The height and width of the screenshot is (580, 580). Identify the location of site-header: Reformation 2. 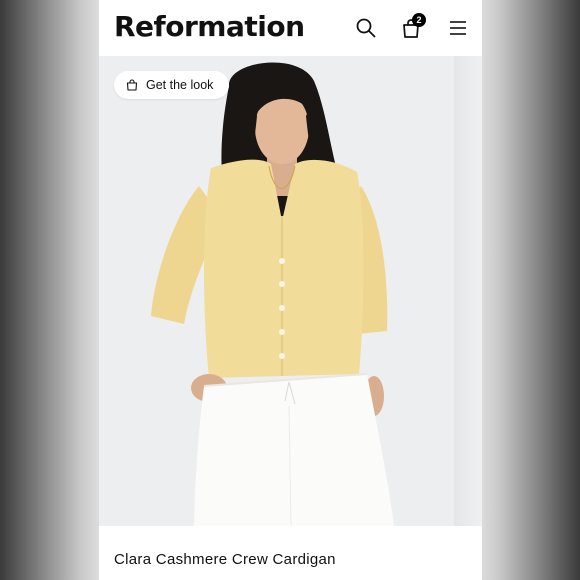
(290, 28).